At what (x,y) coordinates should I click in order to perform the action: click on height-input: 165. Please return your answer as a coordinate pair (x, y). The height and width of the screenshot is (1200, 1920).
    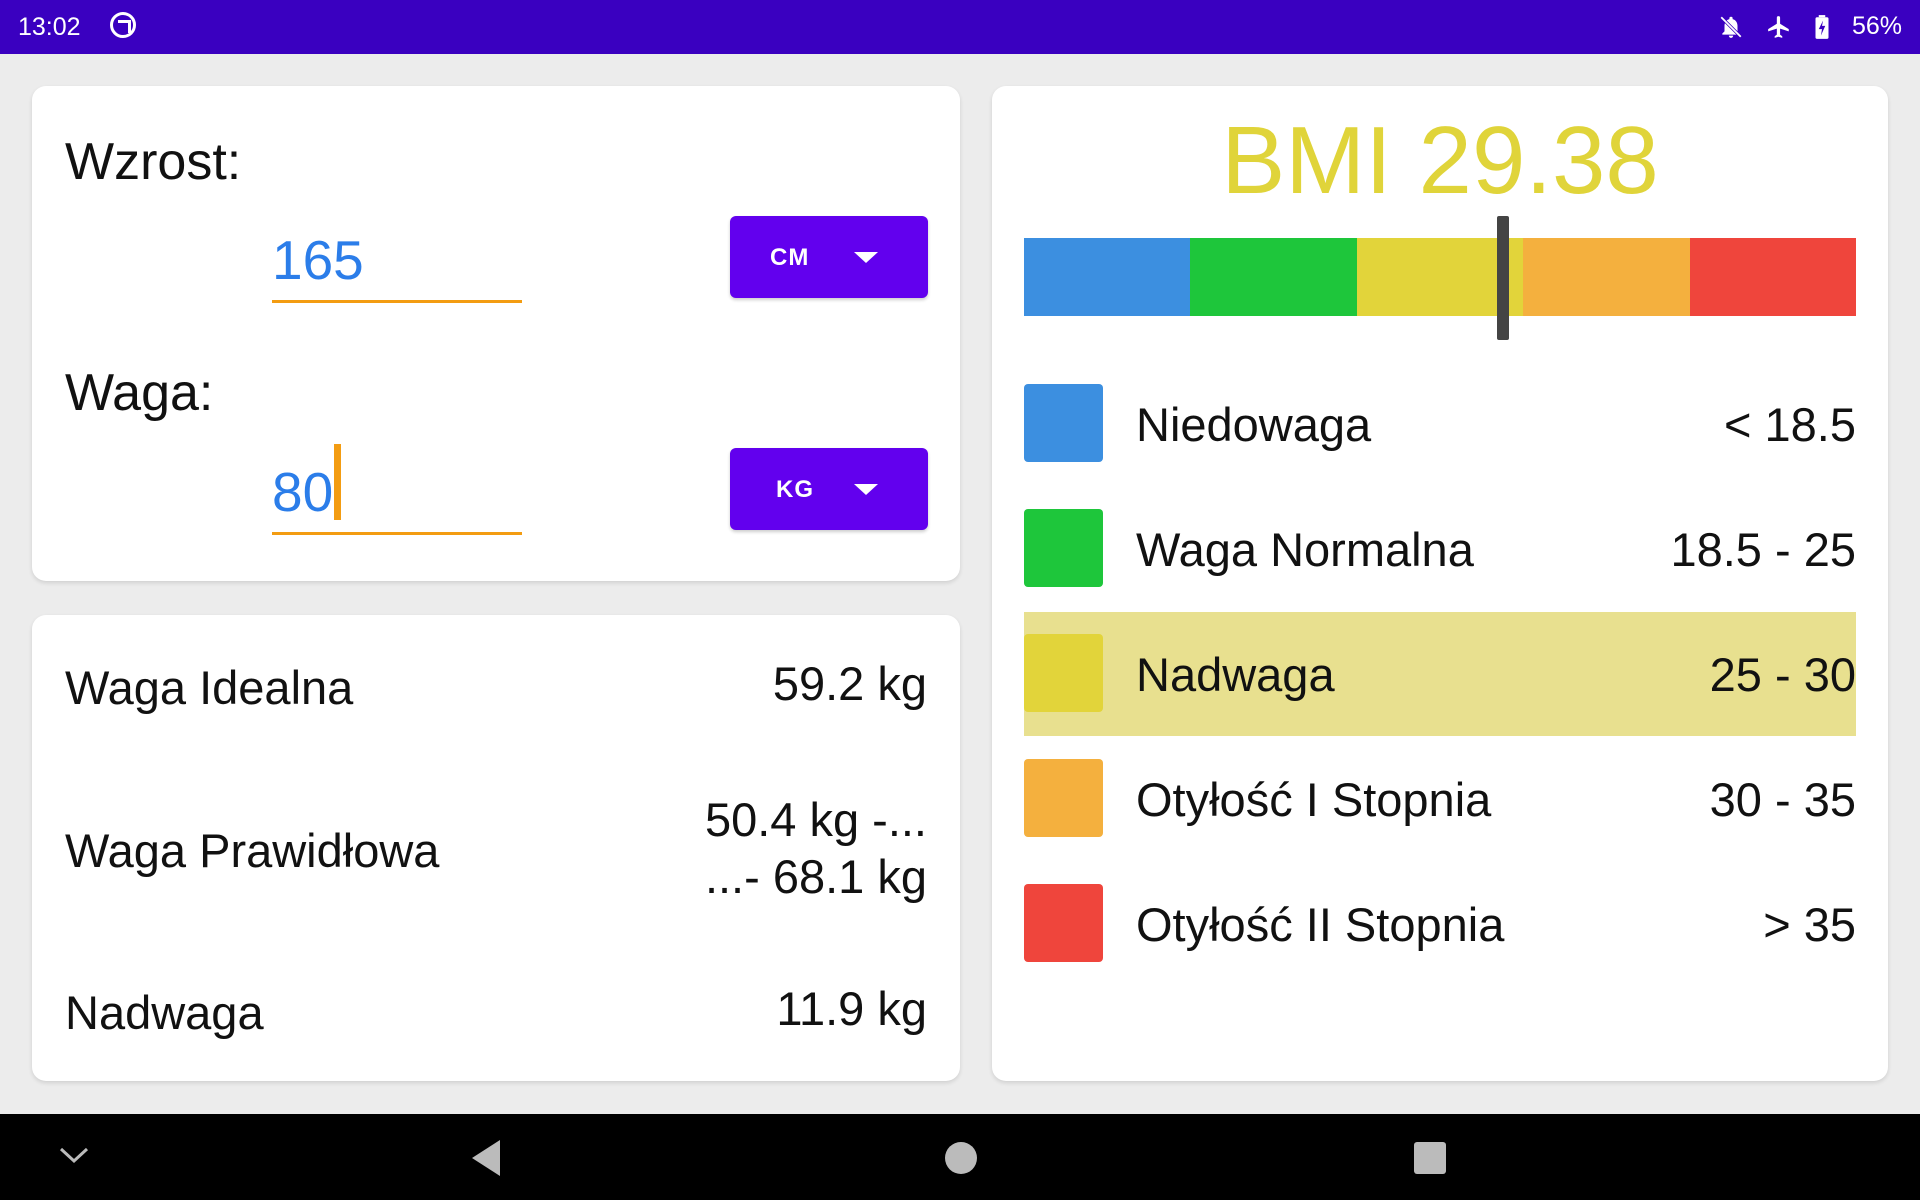
    Looking at the image, I should click on (397, 259).